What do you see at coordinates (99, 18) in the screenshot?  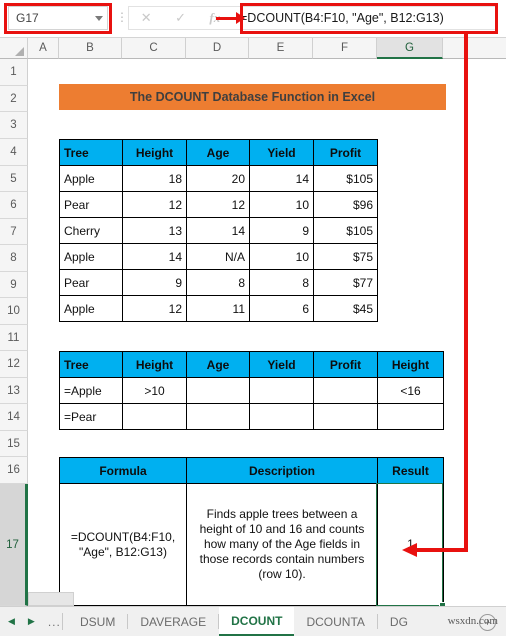 I see `chevron-down-icon` at bounding box center [99, 18].